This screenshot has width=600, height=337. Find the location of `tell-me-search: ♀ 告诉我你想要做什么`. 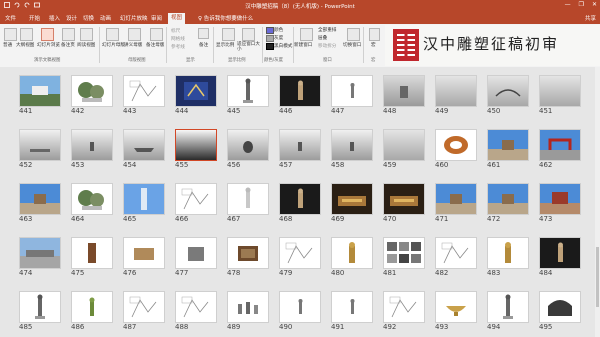

tell-me-search: ♀ 告诉我你想要做什么 is located at coordinates (225, 18).